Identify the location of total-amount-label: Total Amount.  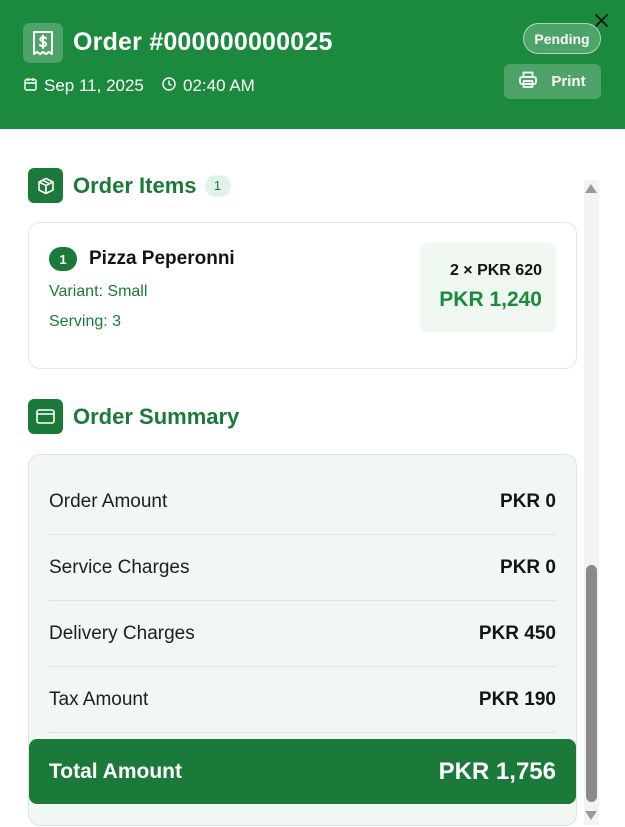
(115, 771).